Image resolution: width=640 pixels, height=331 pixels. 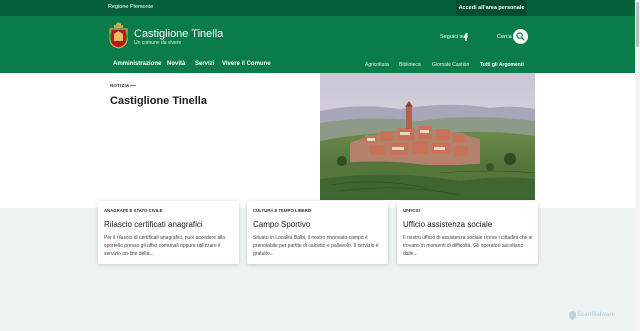 What do you see at coordinates (410, 65) in the screenshot?
I see `nav-biblioteca: Biblioteca` at bounding box center [410, 65].